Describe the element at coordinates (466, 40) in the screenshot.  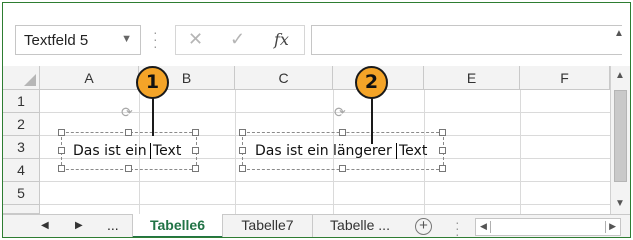
I see `formula-input` at that location.